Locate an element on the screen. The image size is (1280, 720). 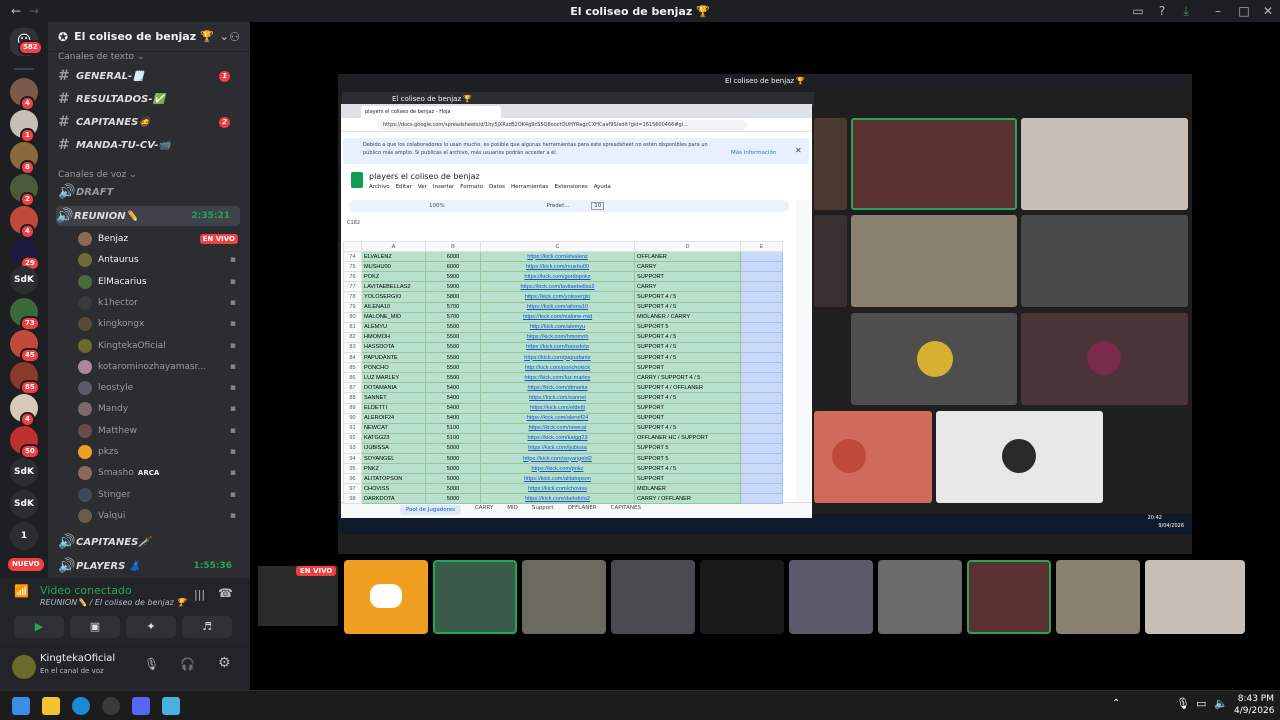
row-number: 87 is located at coordinates (352, 388).